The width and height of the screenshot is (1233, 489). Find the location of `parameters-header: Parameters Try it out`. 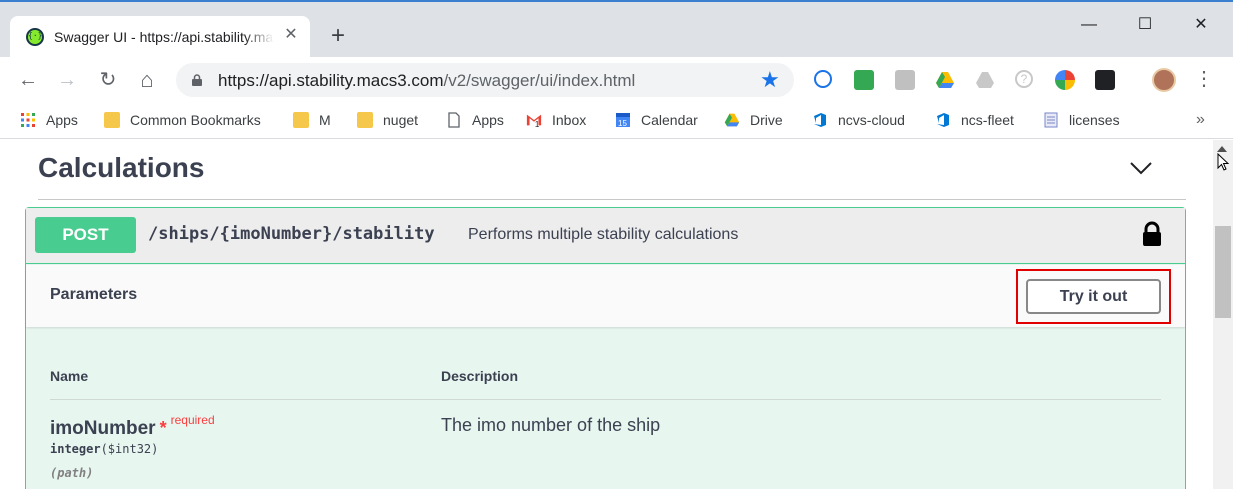

parameters-header: Parameters Try it out is located at coordinates (605, 296).